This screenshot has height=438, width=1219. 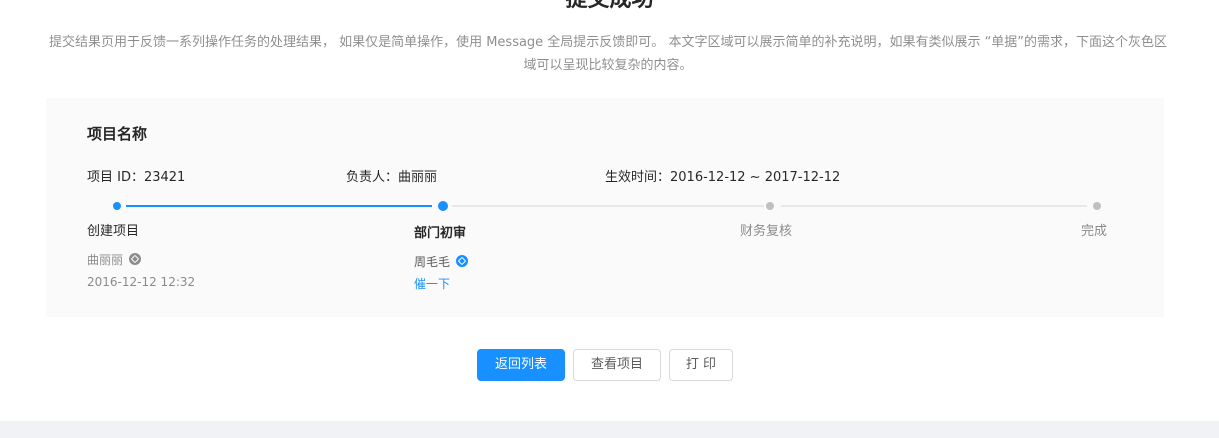 What do you see at coordinates (521, 365) in the screenshot?
I see `back-to-list-button: 返回列表` at bounding box center [521, 365].